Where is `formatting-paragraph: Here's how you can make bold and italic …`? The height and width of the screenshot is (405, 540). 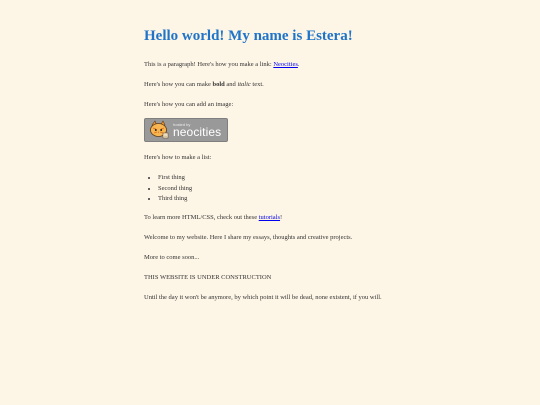
formatting-paragraph: Here's how you can make bold and italic … is located at coordinates (279, 84).